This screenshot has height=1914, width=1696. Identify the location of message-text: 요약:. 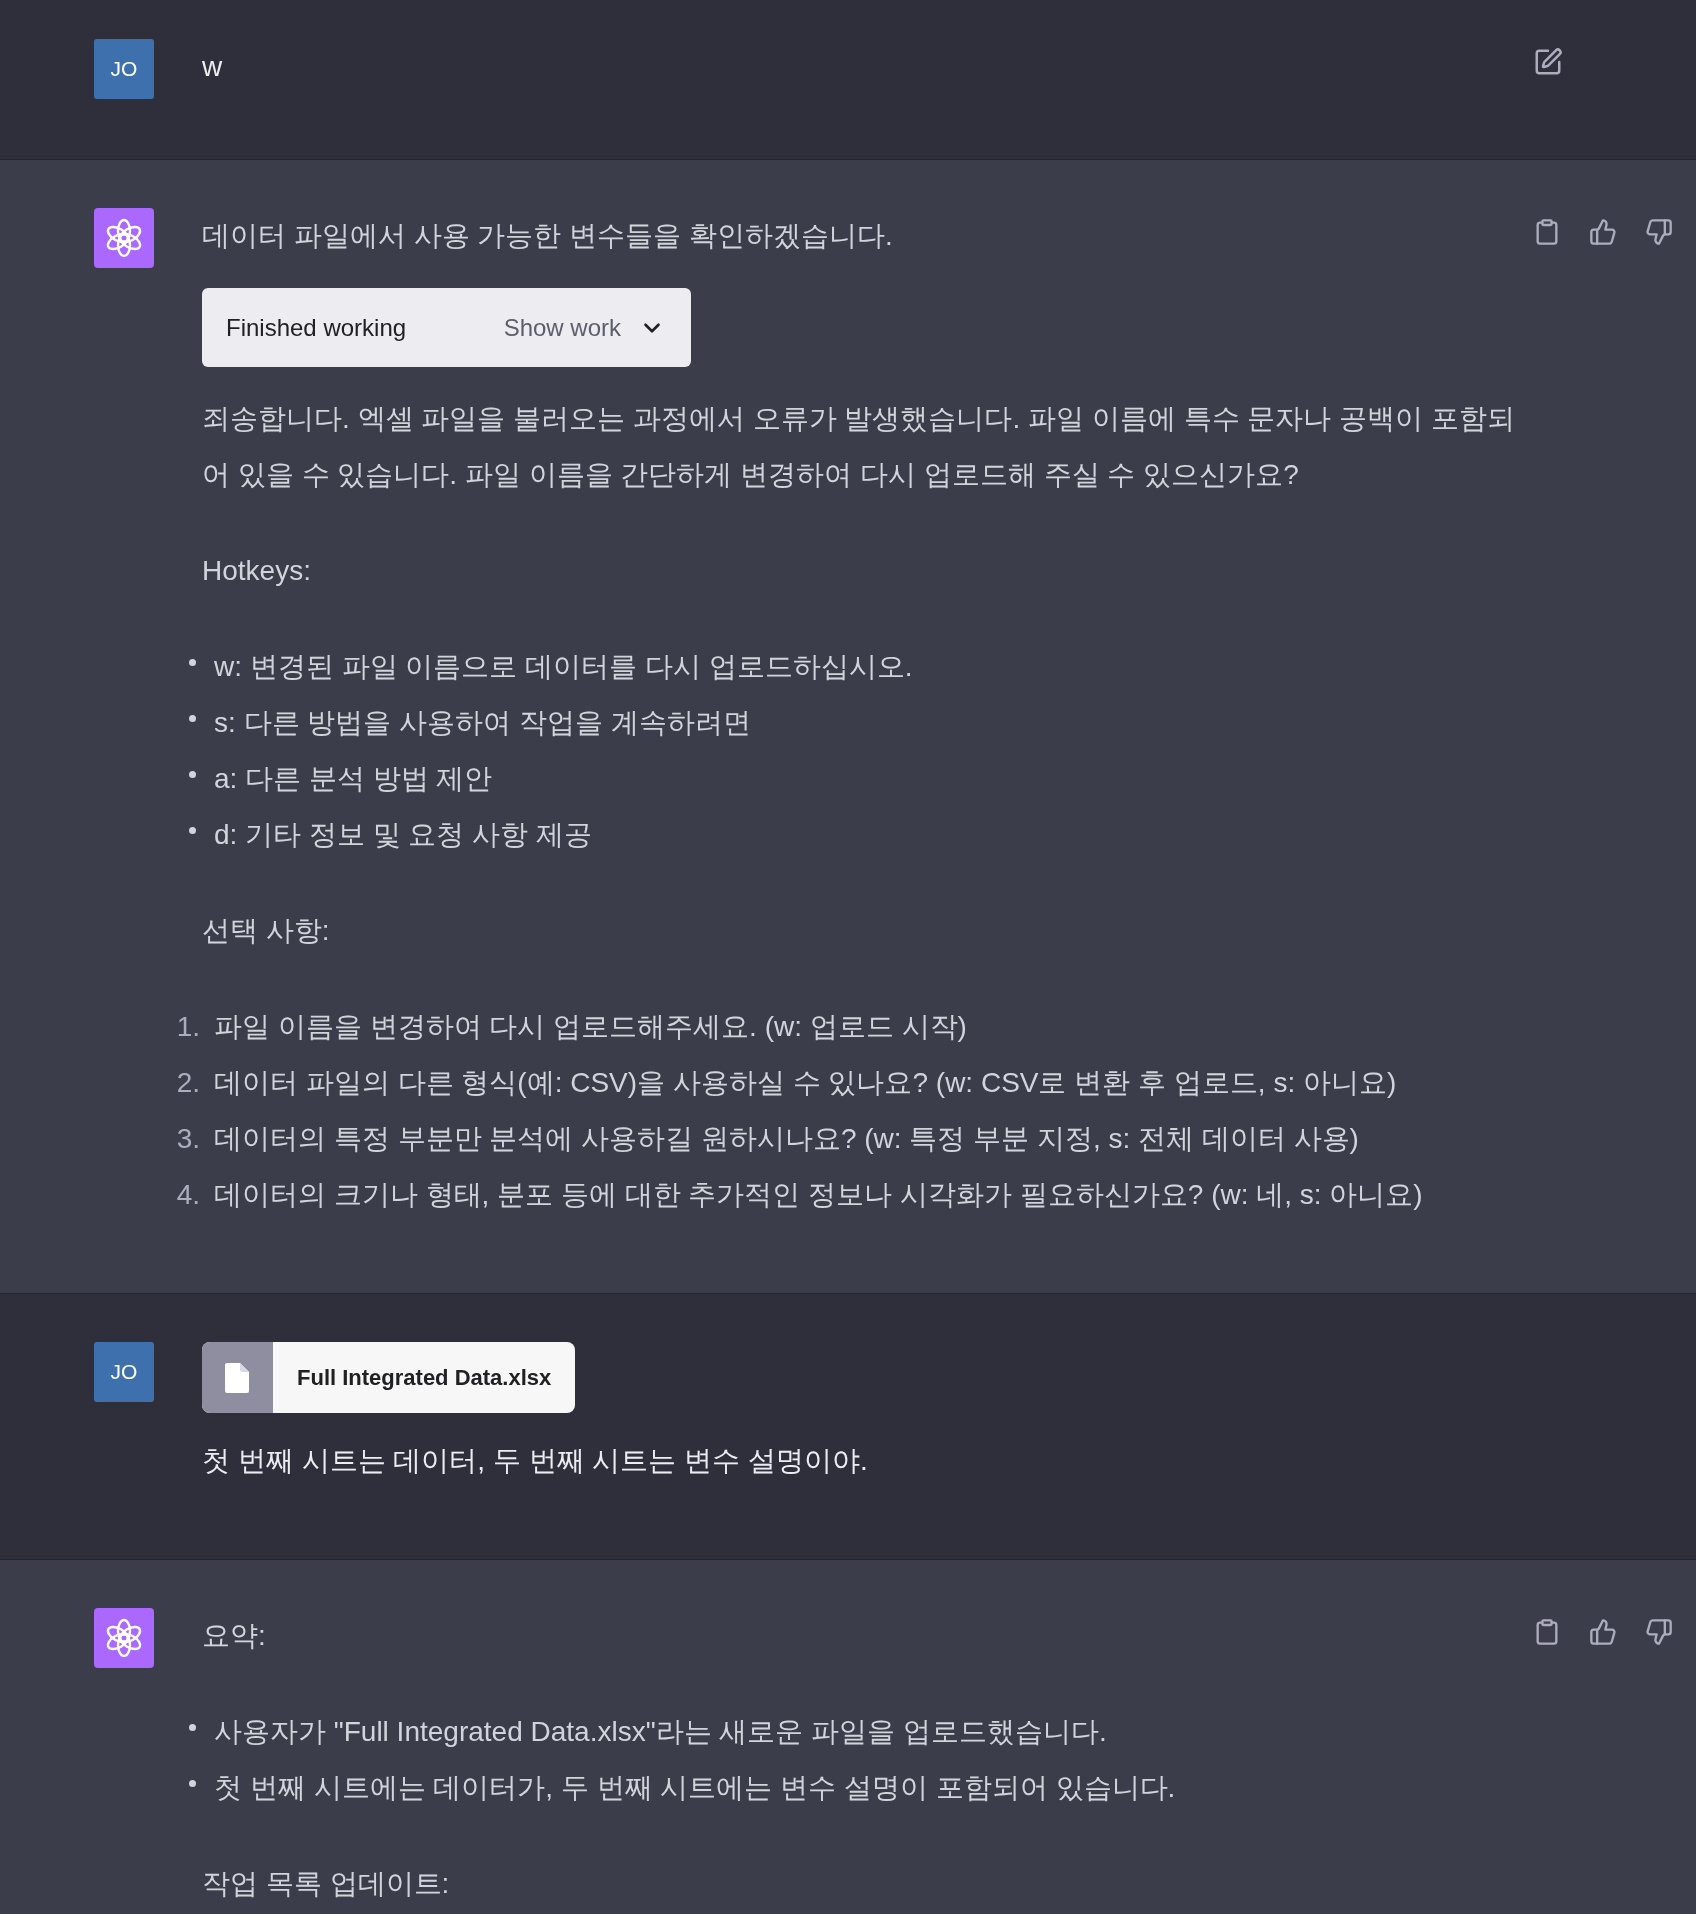
(234, 1636).